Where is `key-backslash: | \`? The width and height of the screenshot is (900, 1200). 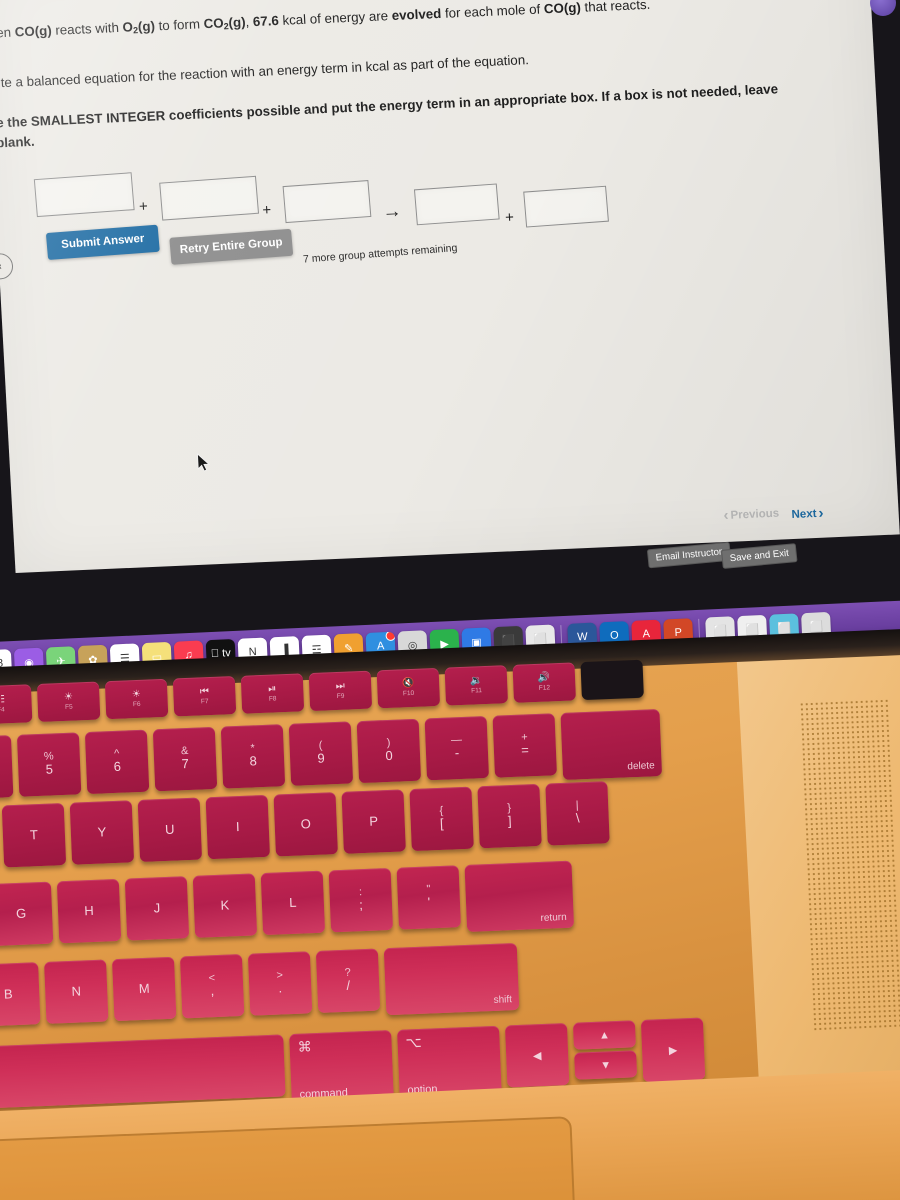
key-backslash: | \ is located at coordinates (577, 813).